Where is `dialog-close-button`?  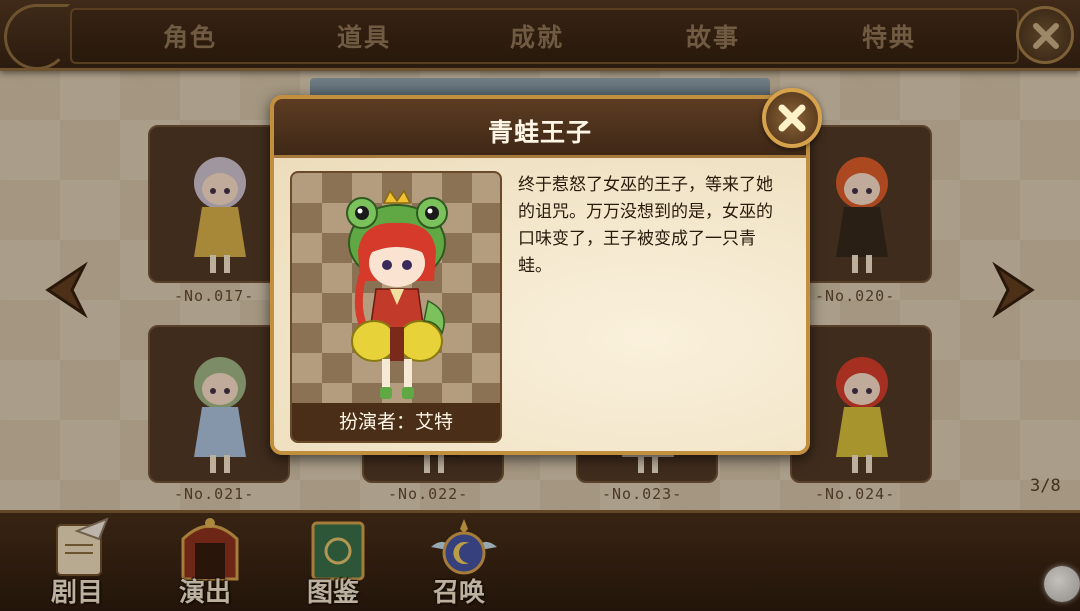 dialog-close-button is located at coordinates (792, 118).